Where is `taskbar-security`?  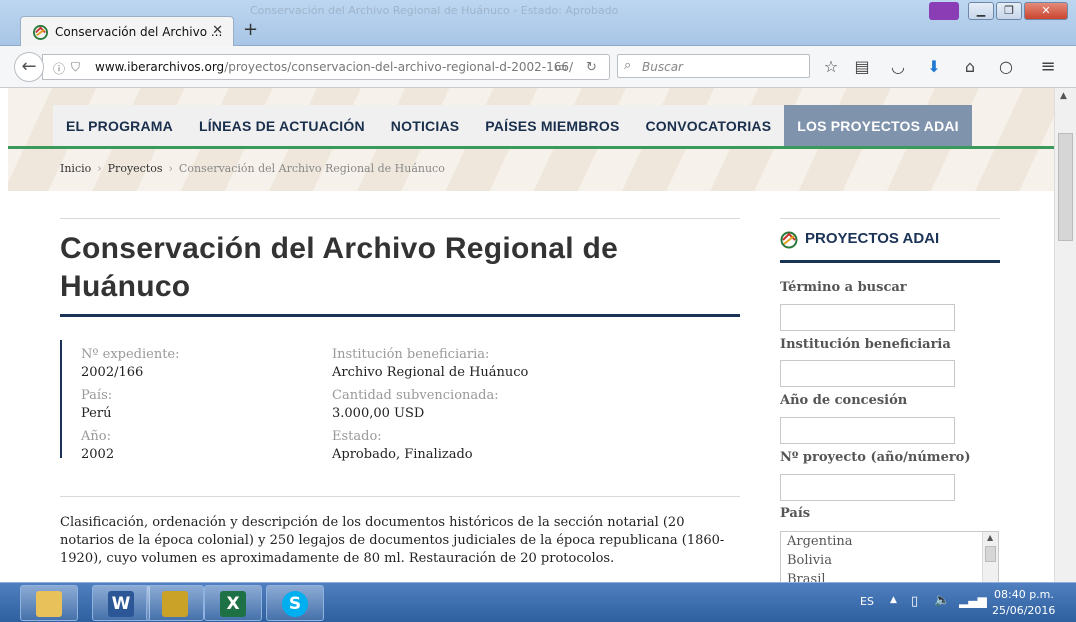
taskbar-security is located at coordinates (175, 603).